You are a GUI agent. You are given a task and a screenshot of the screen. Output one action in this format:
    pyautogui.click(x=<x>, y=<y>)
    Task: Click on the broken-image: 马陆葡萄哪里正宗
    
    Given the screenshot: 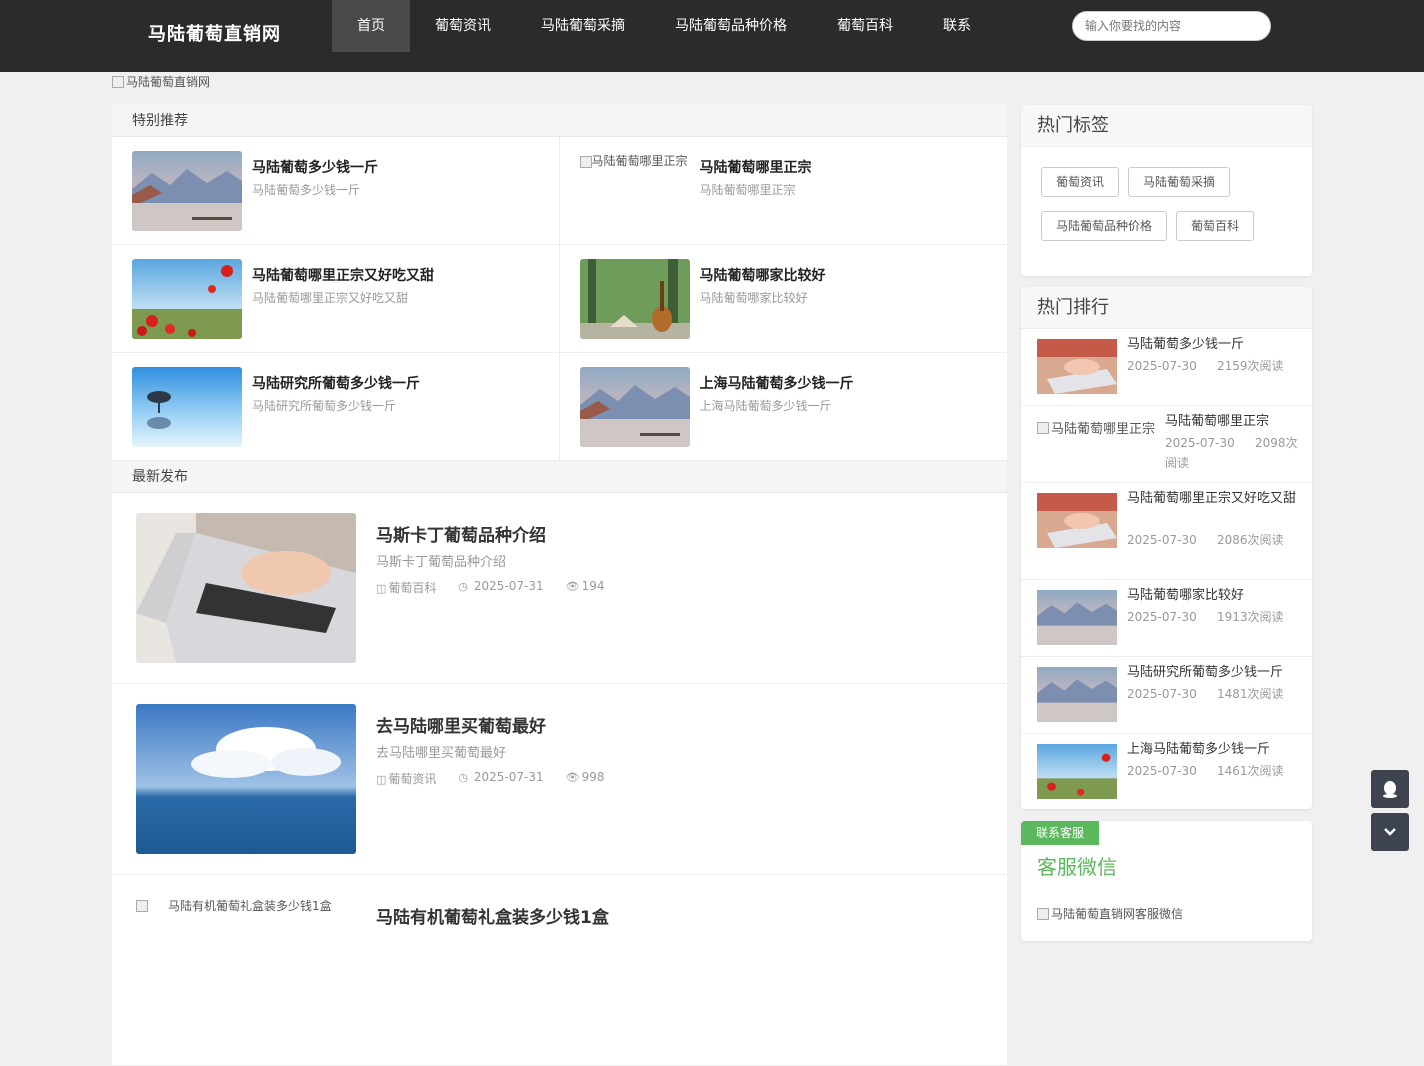 What is the action you would take?
    pyautogui.click(x=634, y=161)
    